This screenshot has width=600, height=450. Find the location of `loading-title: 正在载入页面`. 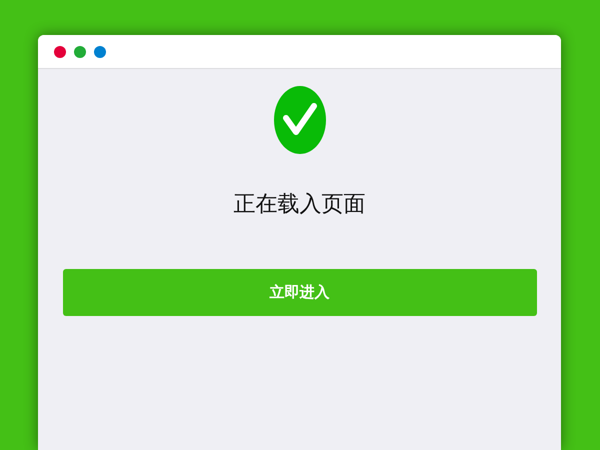

loading-title: 正在载入页面 is located at coordinates (300, 205).